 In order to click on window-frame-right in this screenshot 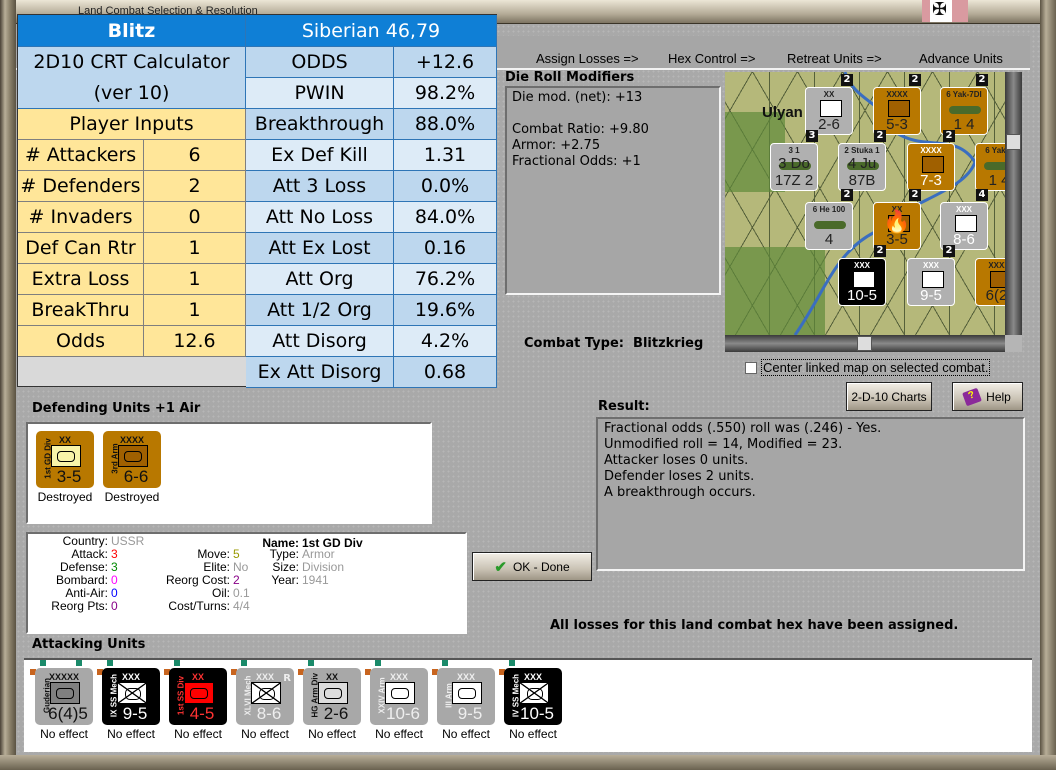, I will do `click(1048, 385)`.